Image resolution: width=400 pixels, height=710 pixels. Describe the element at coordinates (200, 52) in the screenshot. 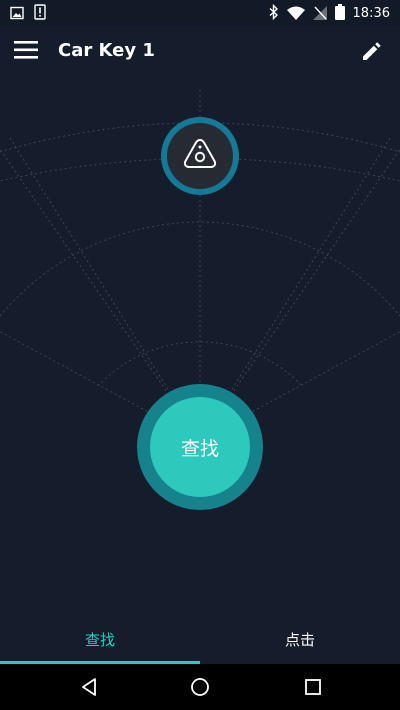

I see `app-bar: Car Key 1` at that location.